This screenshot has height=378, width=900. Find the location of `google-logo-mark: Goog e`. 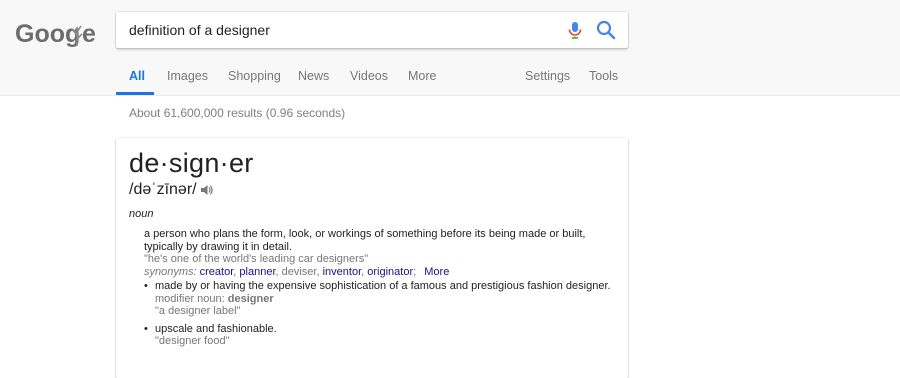

google-logo-mark: Goog e is located at coordinates (55, 34).